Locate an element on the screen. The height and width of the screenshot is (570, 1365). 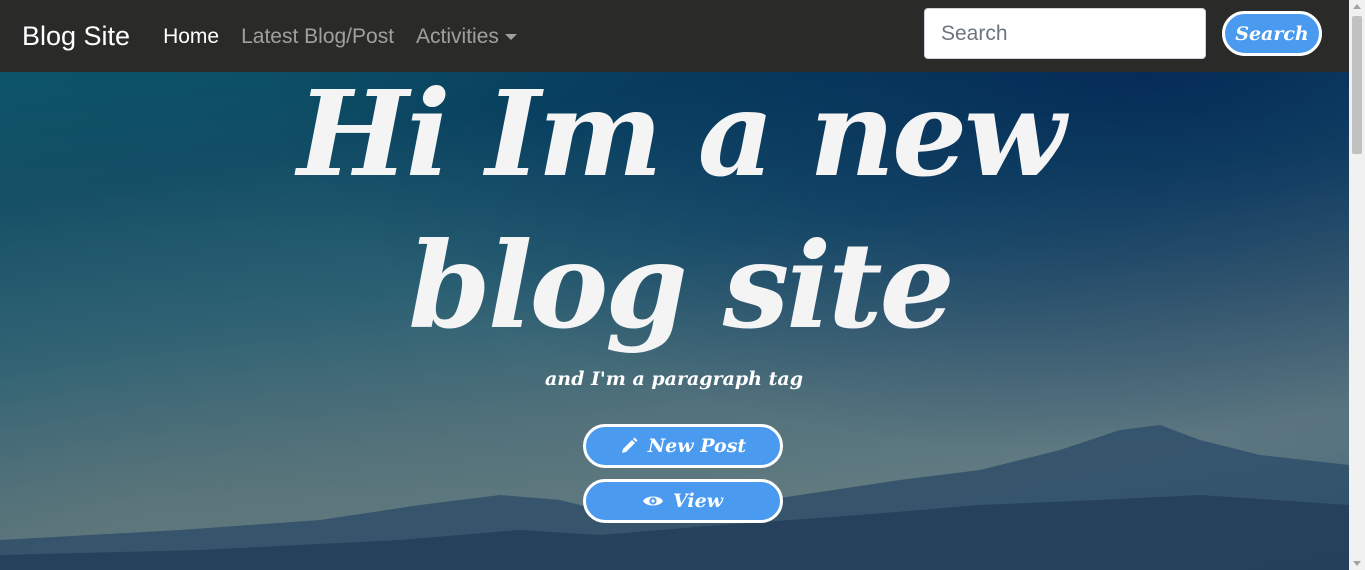
nav-link-home-label: Home is located at coordinates (191, 36).